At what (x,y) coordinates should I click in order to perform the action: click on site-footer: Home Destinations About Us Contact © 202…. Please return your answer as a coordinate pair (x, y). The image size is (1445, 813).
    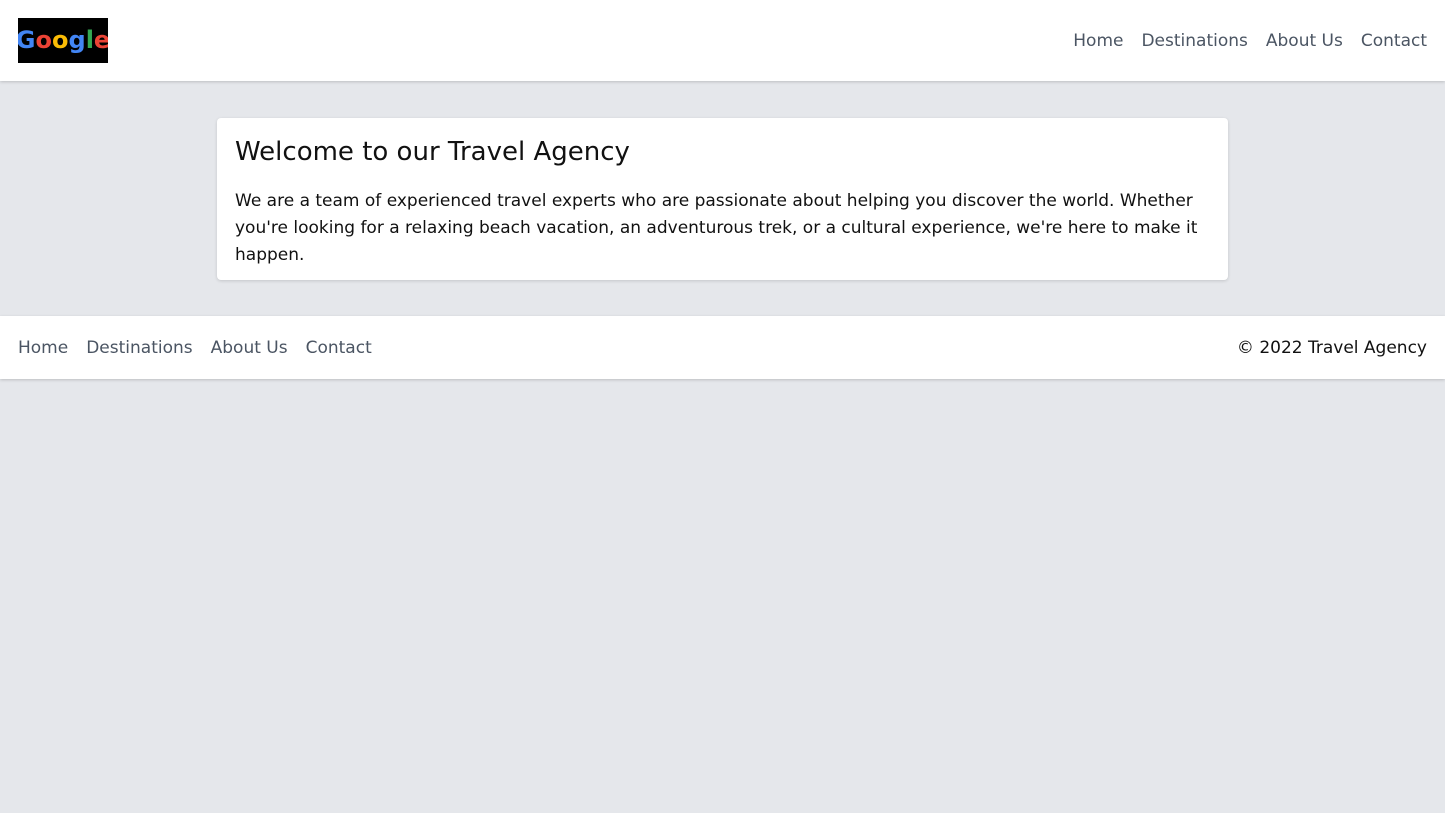
    Looking at the image, I should click on (722, 347).